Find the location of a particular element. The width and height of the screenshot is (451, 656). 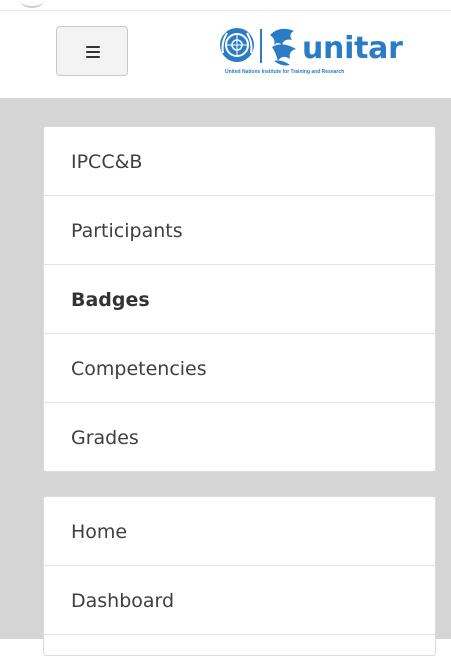

nav-item-dashboard: Dashboard is located at coordinates (239, 600).